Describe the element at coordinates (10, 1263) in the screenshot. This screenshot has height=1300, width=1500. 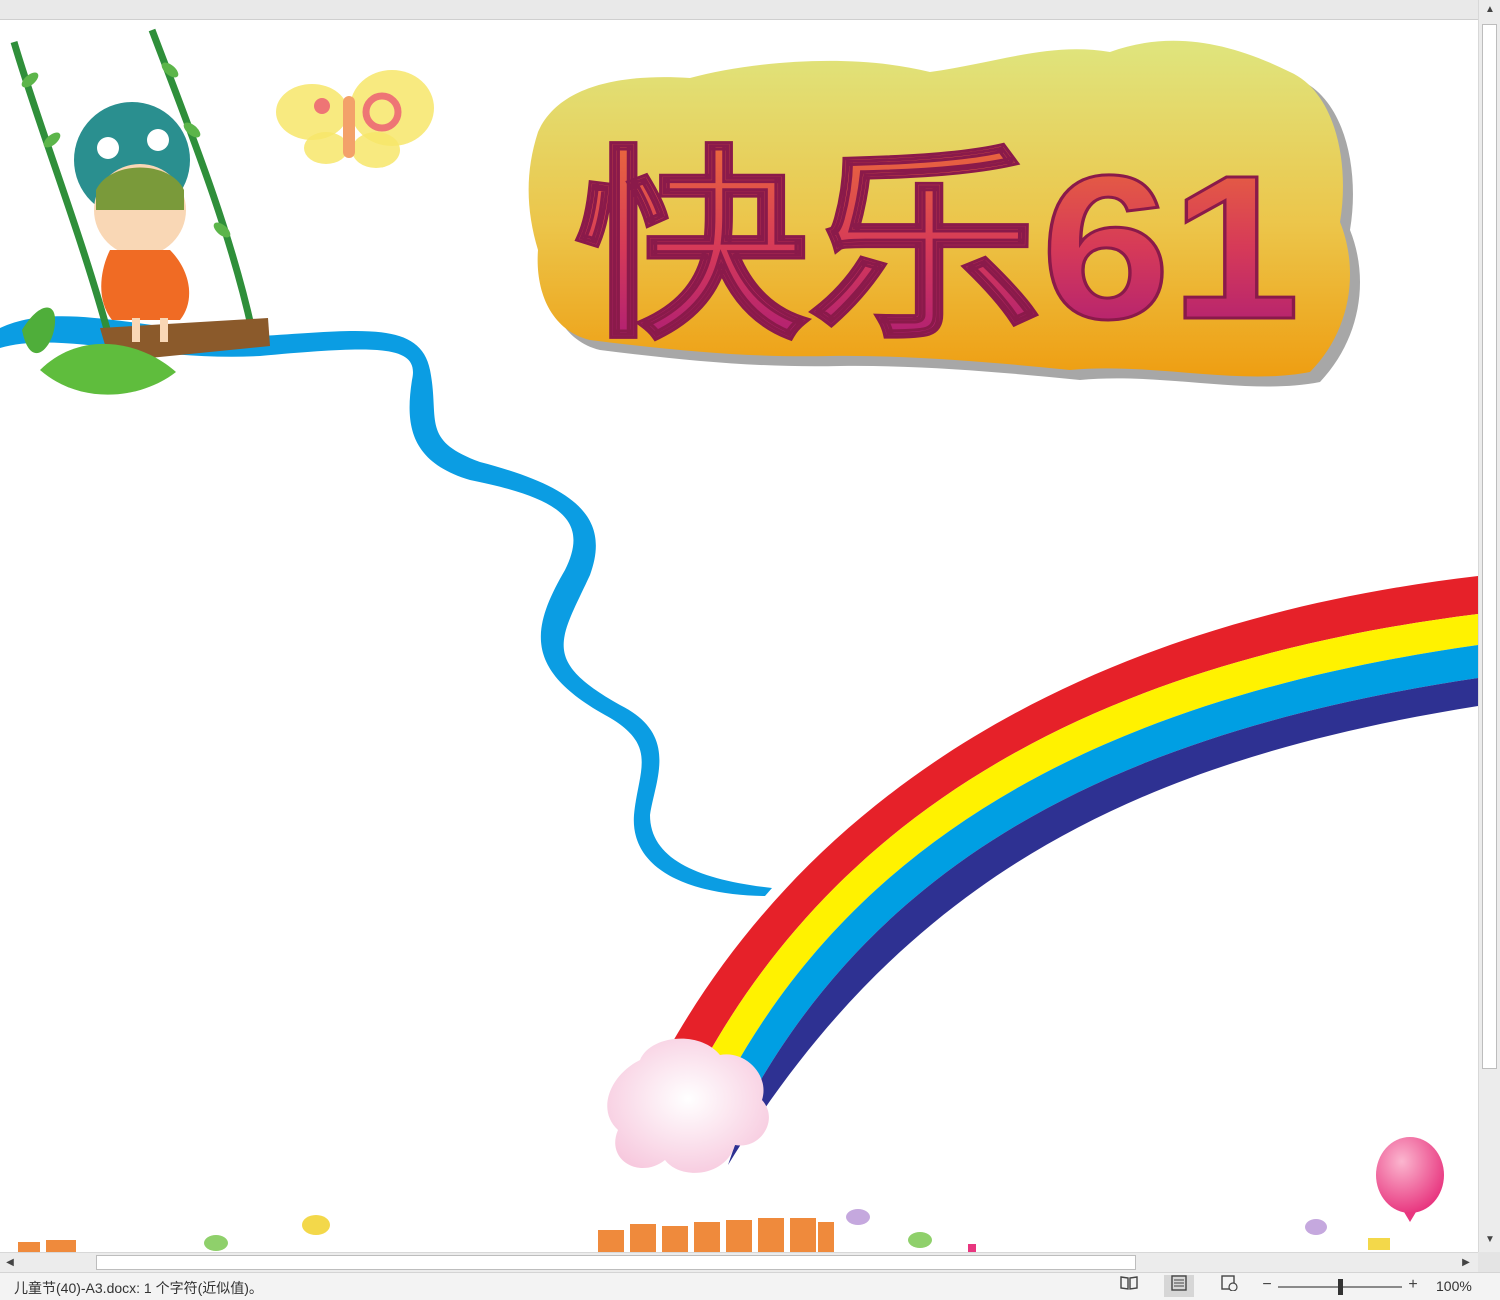
I see `scroll-left-arrow-icon: ◀` at that location.